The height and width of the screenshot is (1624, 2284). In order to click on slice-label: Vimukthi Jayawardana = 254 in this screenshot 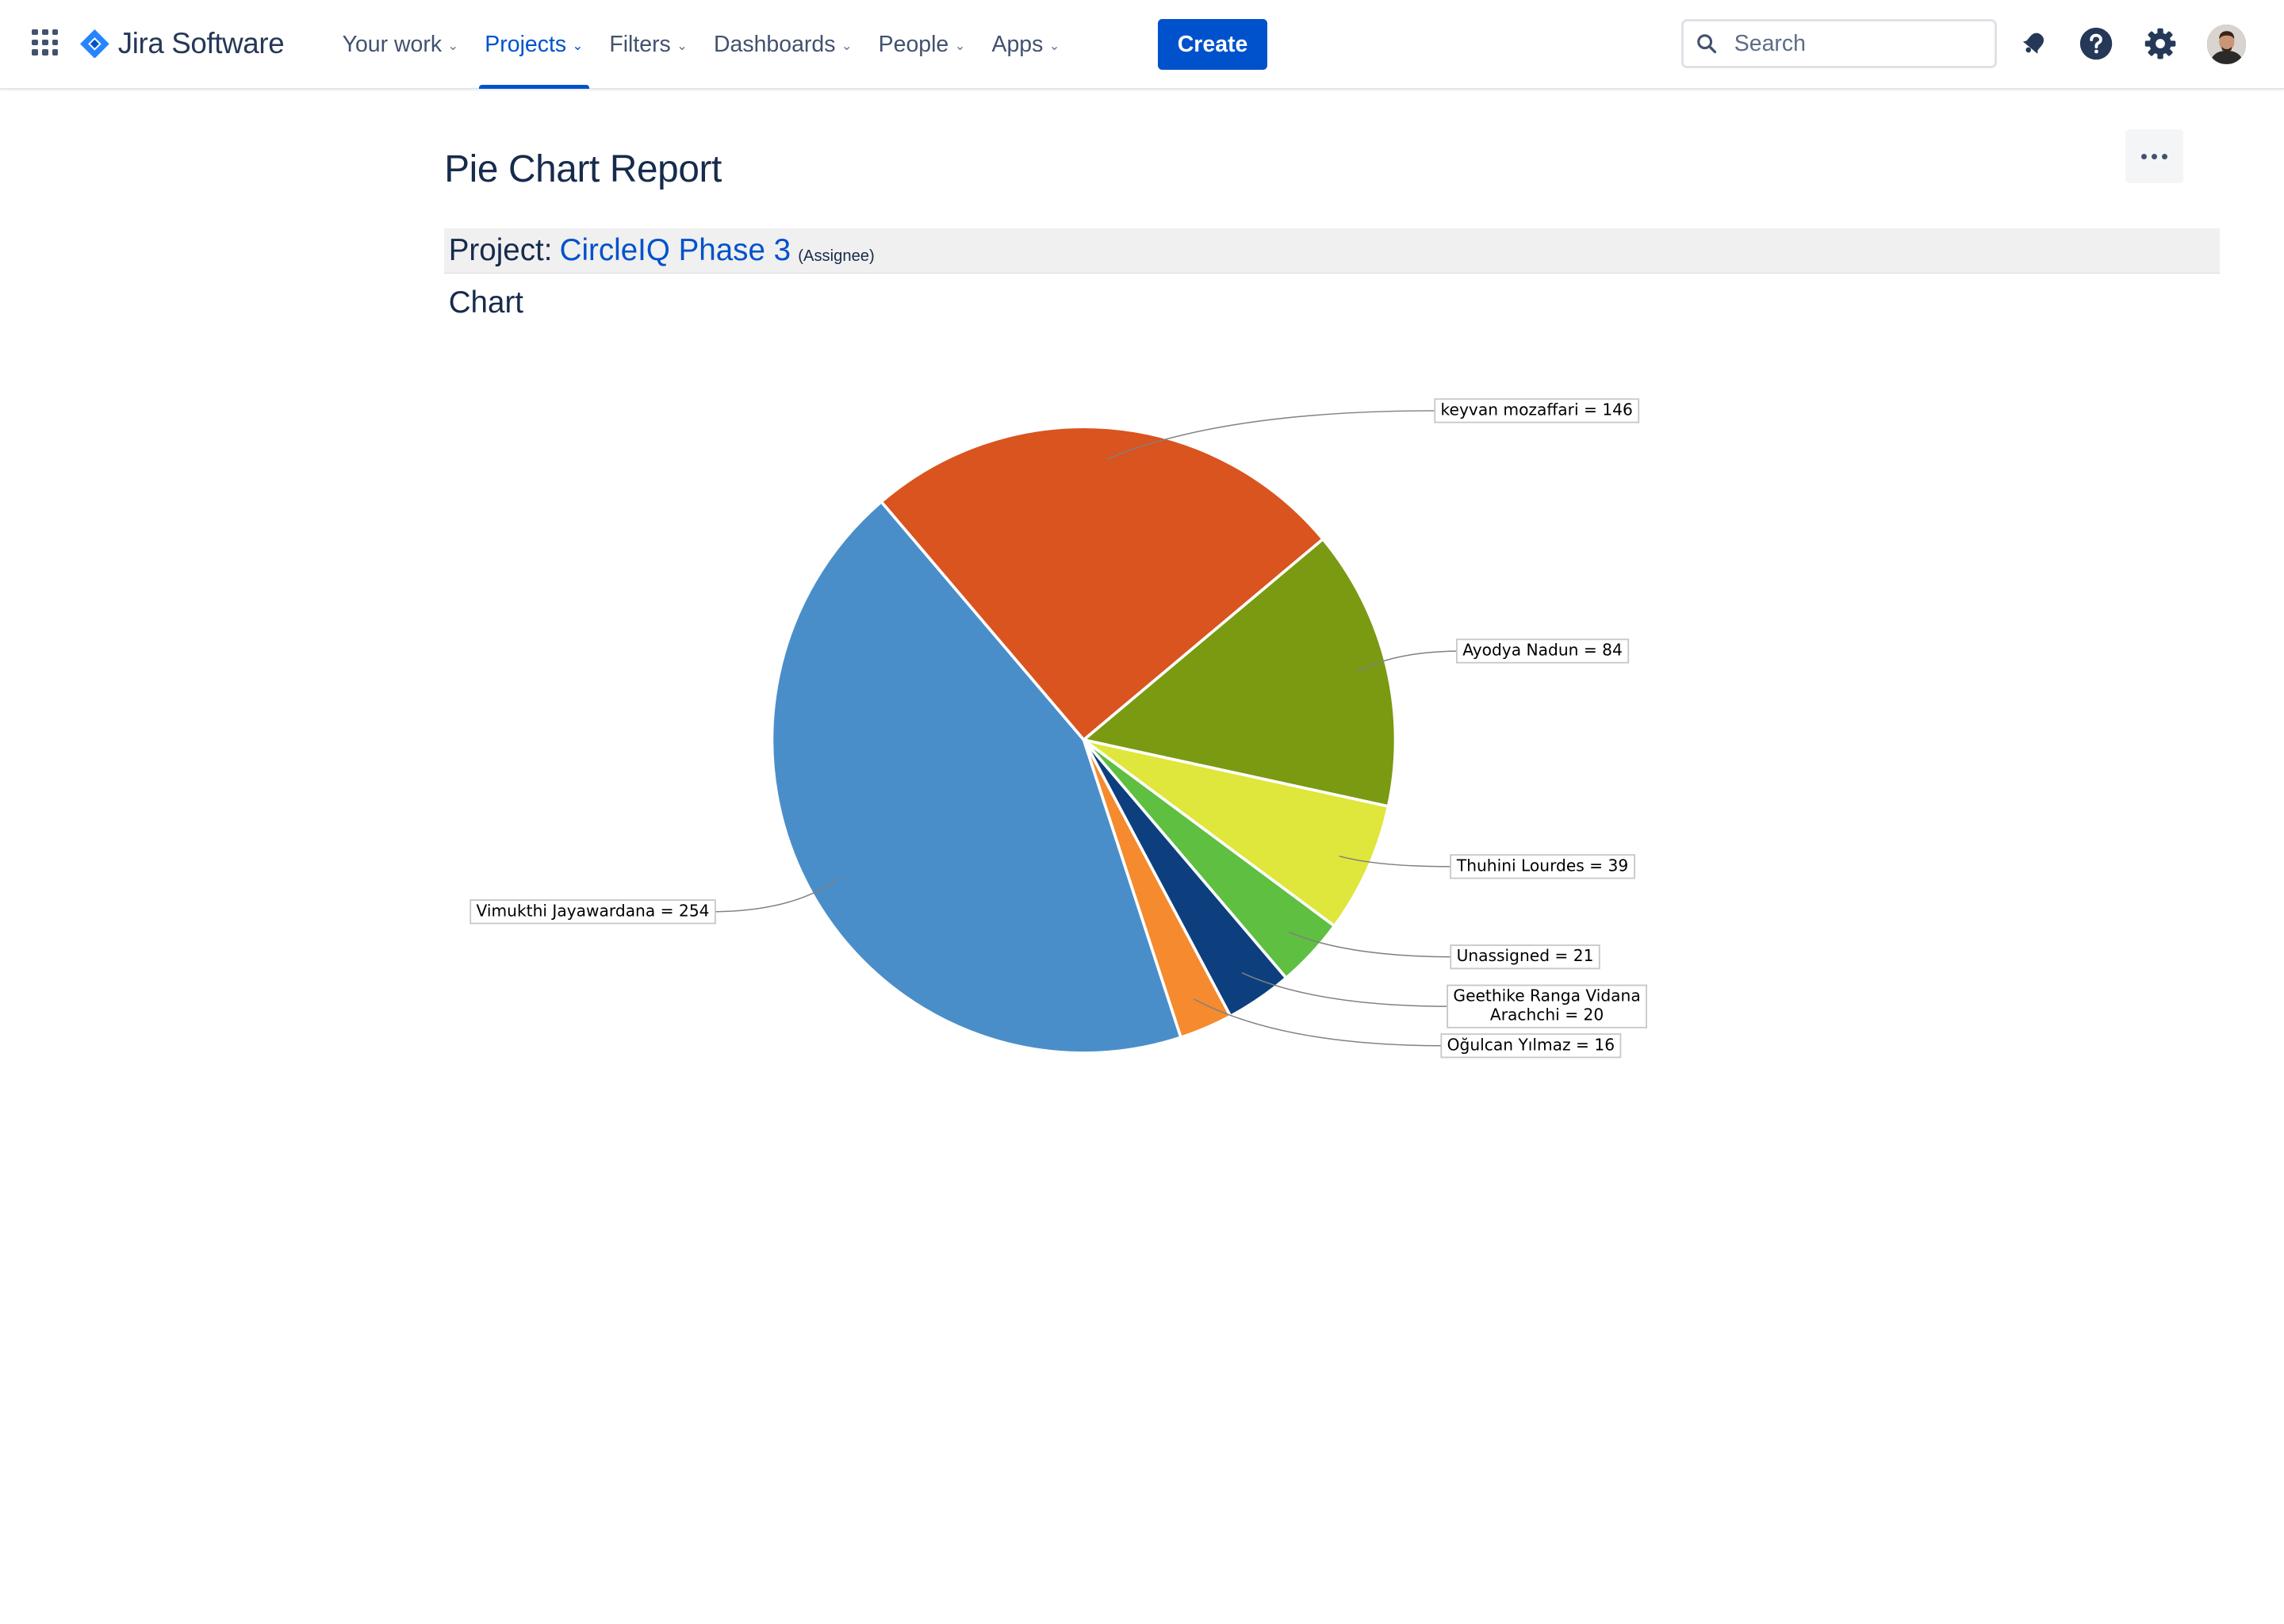, I will do `click(593, 910)`.